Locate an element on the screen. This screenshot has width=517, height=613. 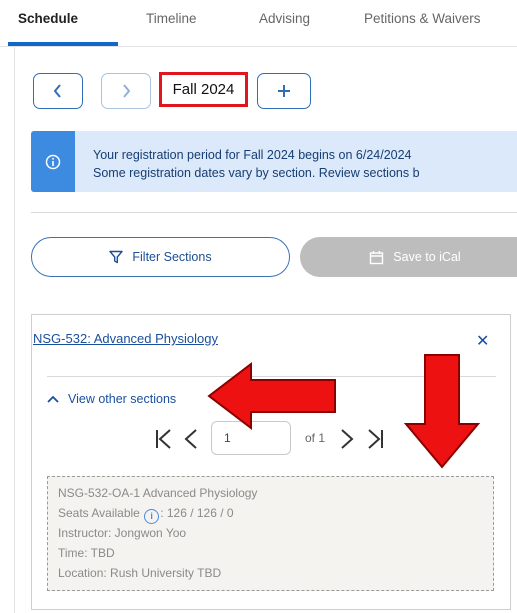
next-term-button is located at coordinates (126, 91).